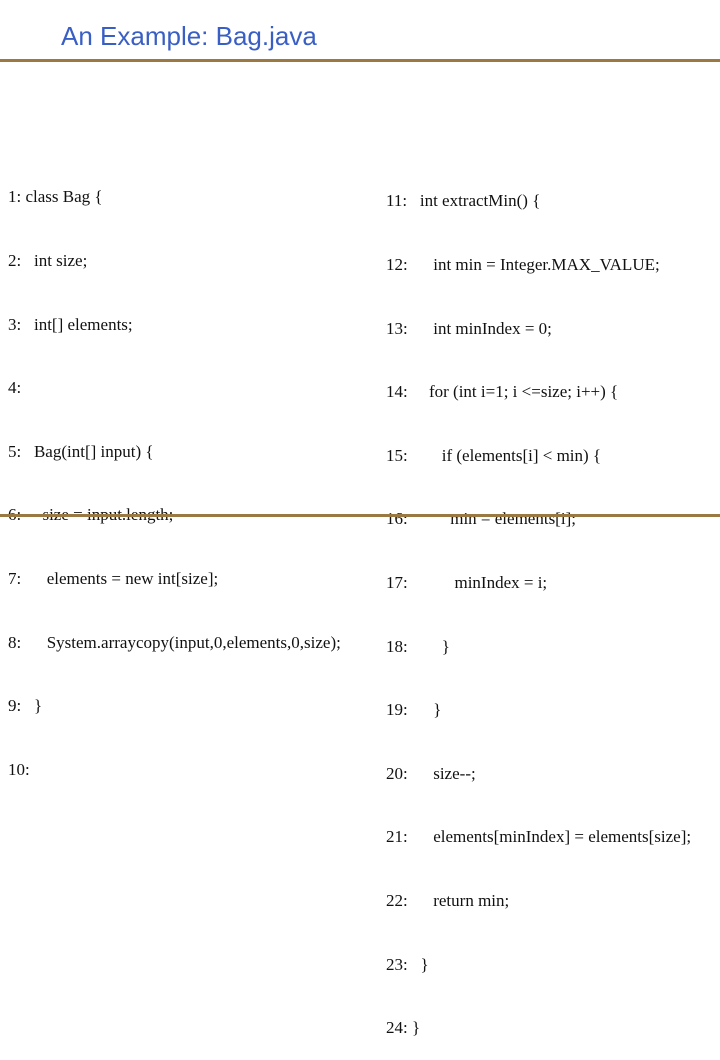 The image size is (720, 1060). Describe the element at coordinates (360, 515) in the screenshot. I see `footer-divider` at that location.